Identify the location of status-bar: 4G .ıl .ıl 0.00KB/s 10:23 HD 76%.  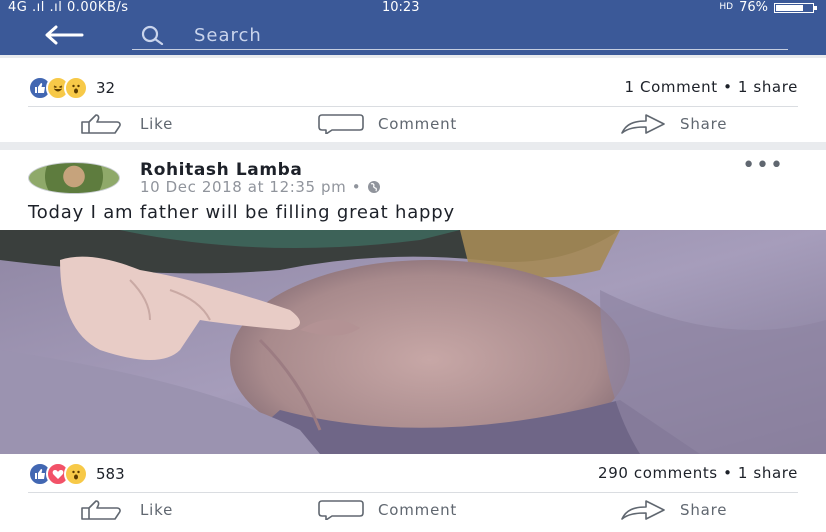
(413, 7).